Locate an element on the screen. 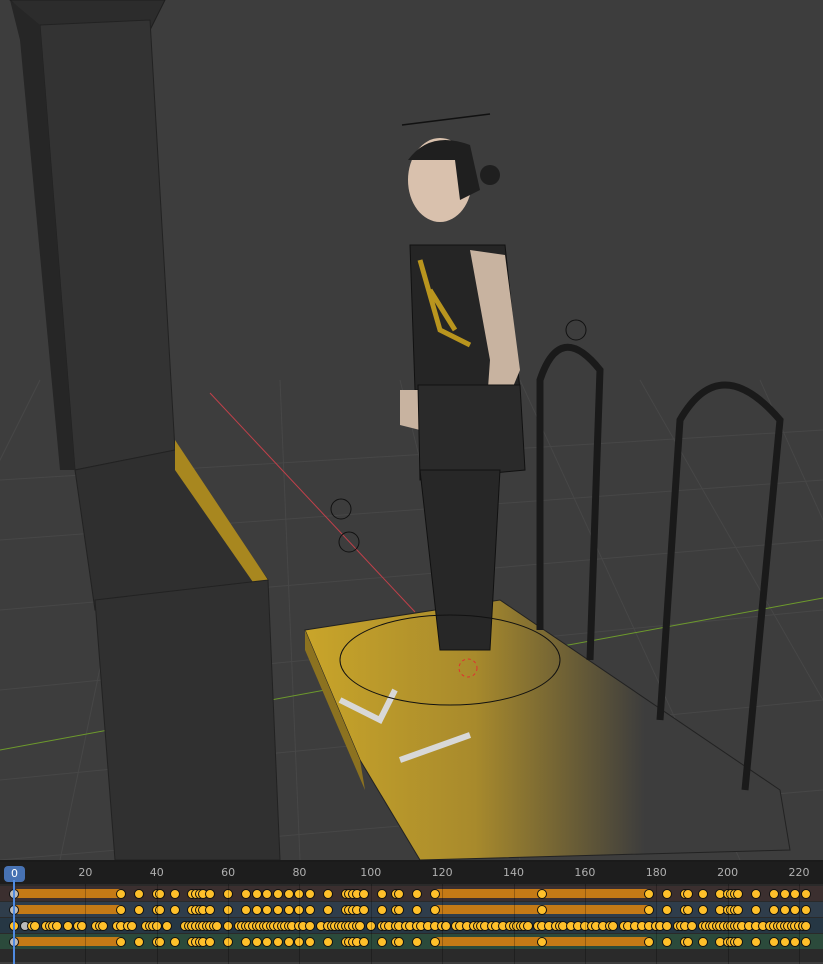  frame-ruler: 20 40 60 80 100 120 140 160 180 200 220 is located at coordinates (411, 873).